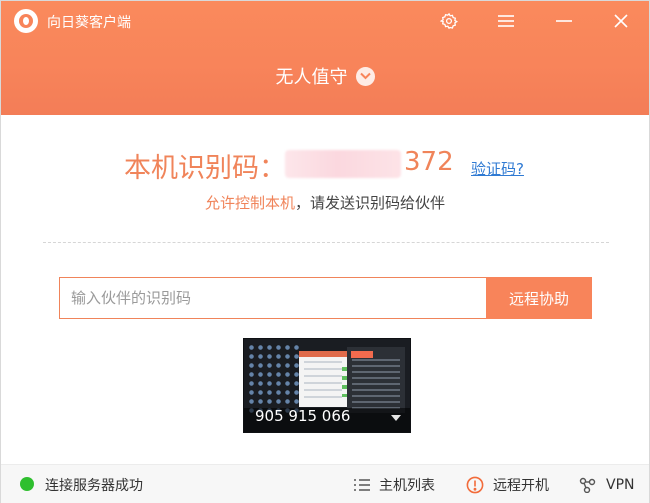 The image size is (650, 503). What do you see at coordinates (205, 168) in the screenshot?
I see `identity-label: 本机识别码：` at bounding box center [205, 168].